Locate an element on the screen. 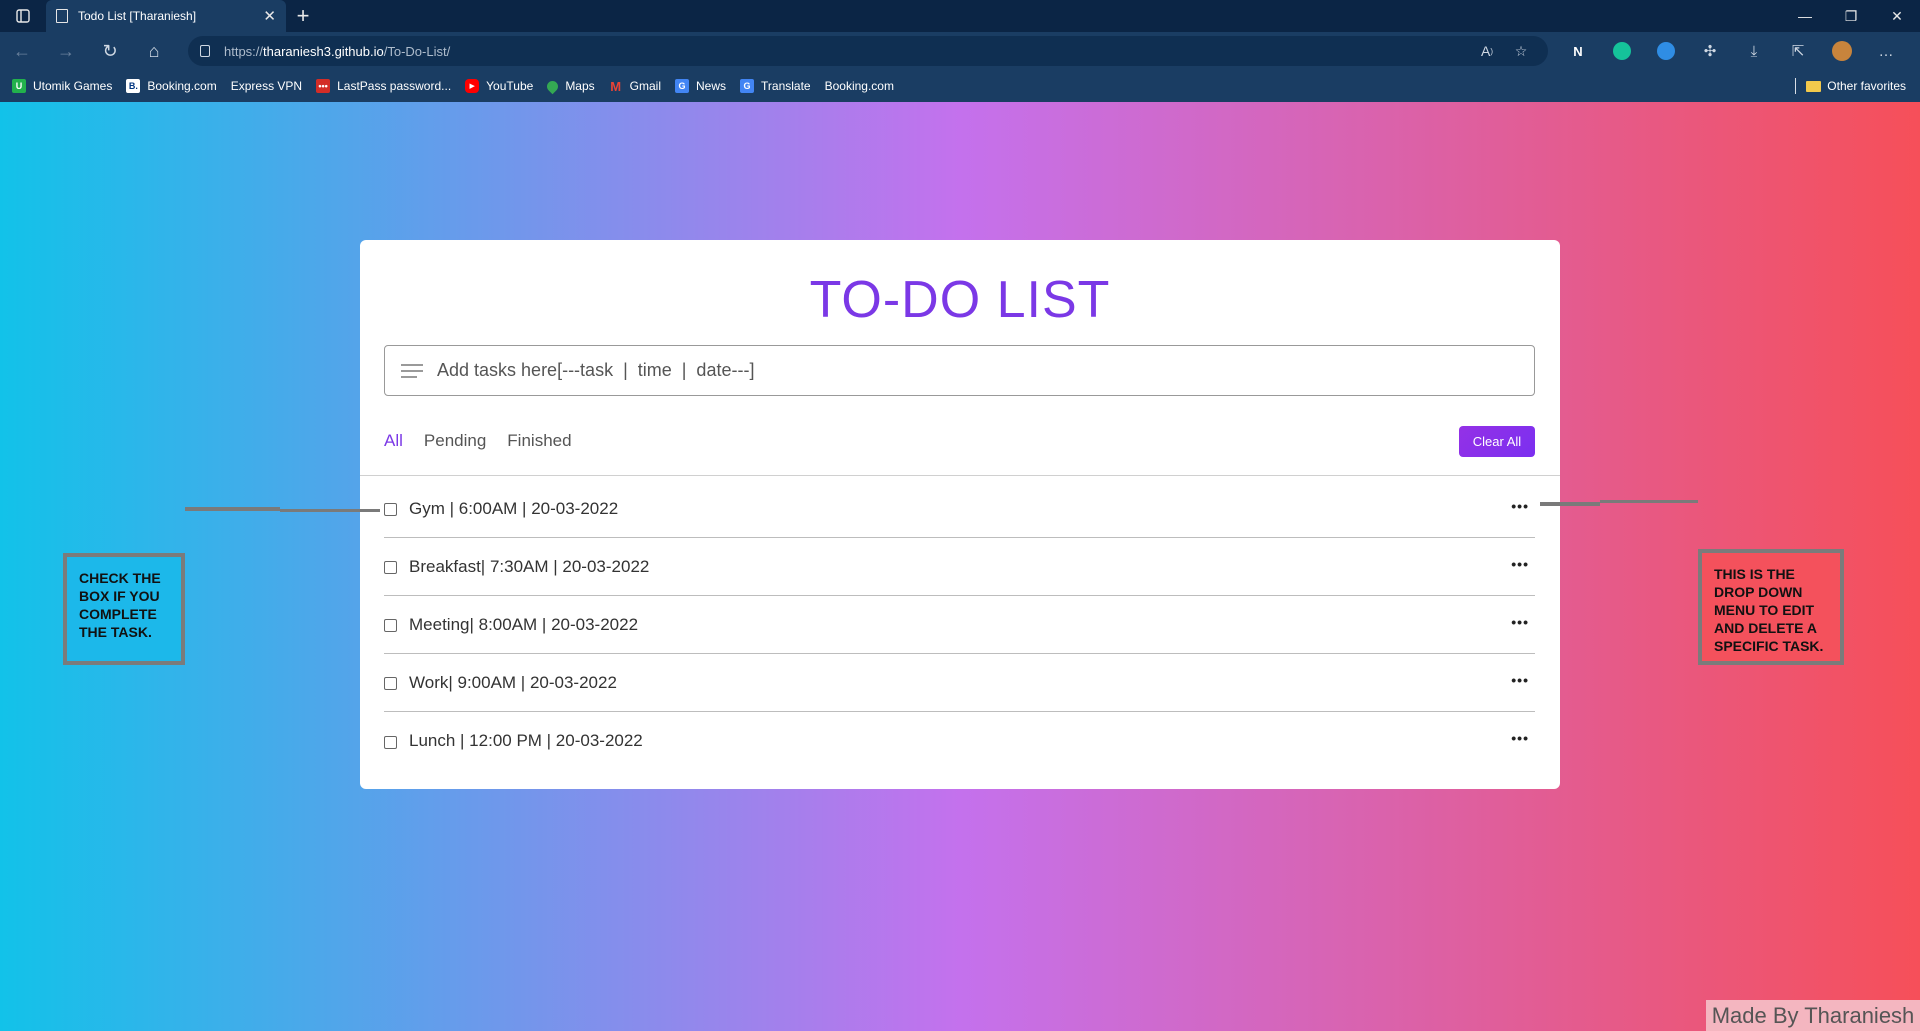 This screenshot has height=1031, width=1920. forward-icon: → is located at coordinates (66, 51).